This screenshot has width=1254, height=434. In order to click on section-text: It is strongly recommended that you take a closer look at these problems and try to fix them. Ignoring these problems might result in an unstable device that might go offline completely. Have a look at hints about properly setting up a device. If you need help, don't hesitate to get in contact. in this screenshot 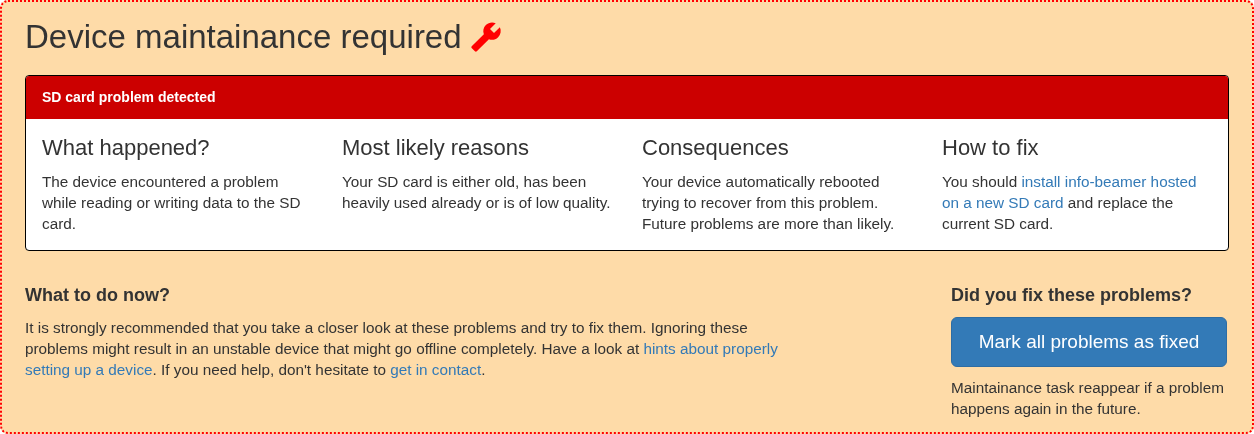, I will do `click(402, 349)`.